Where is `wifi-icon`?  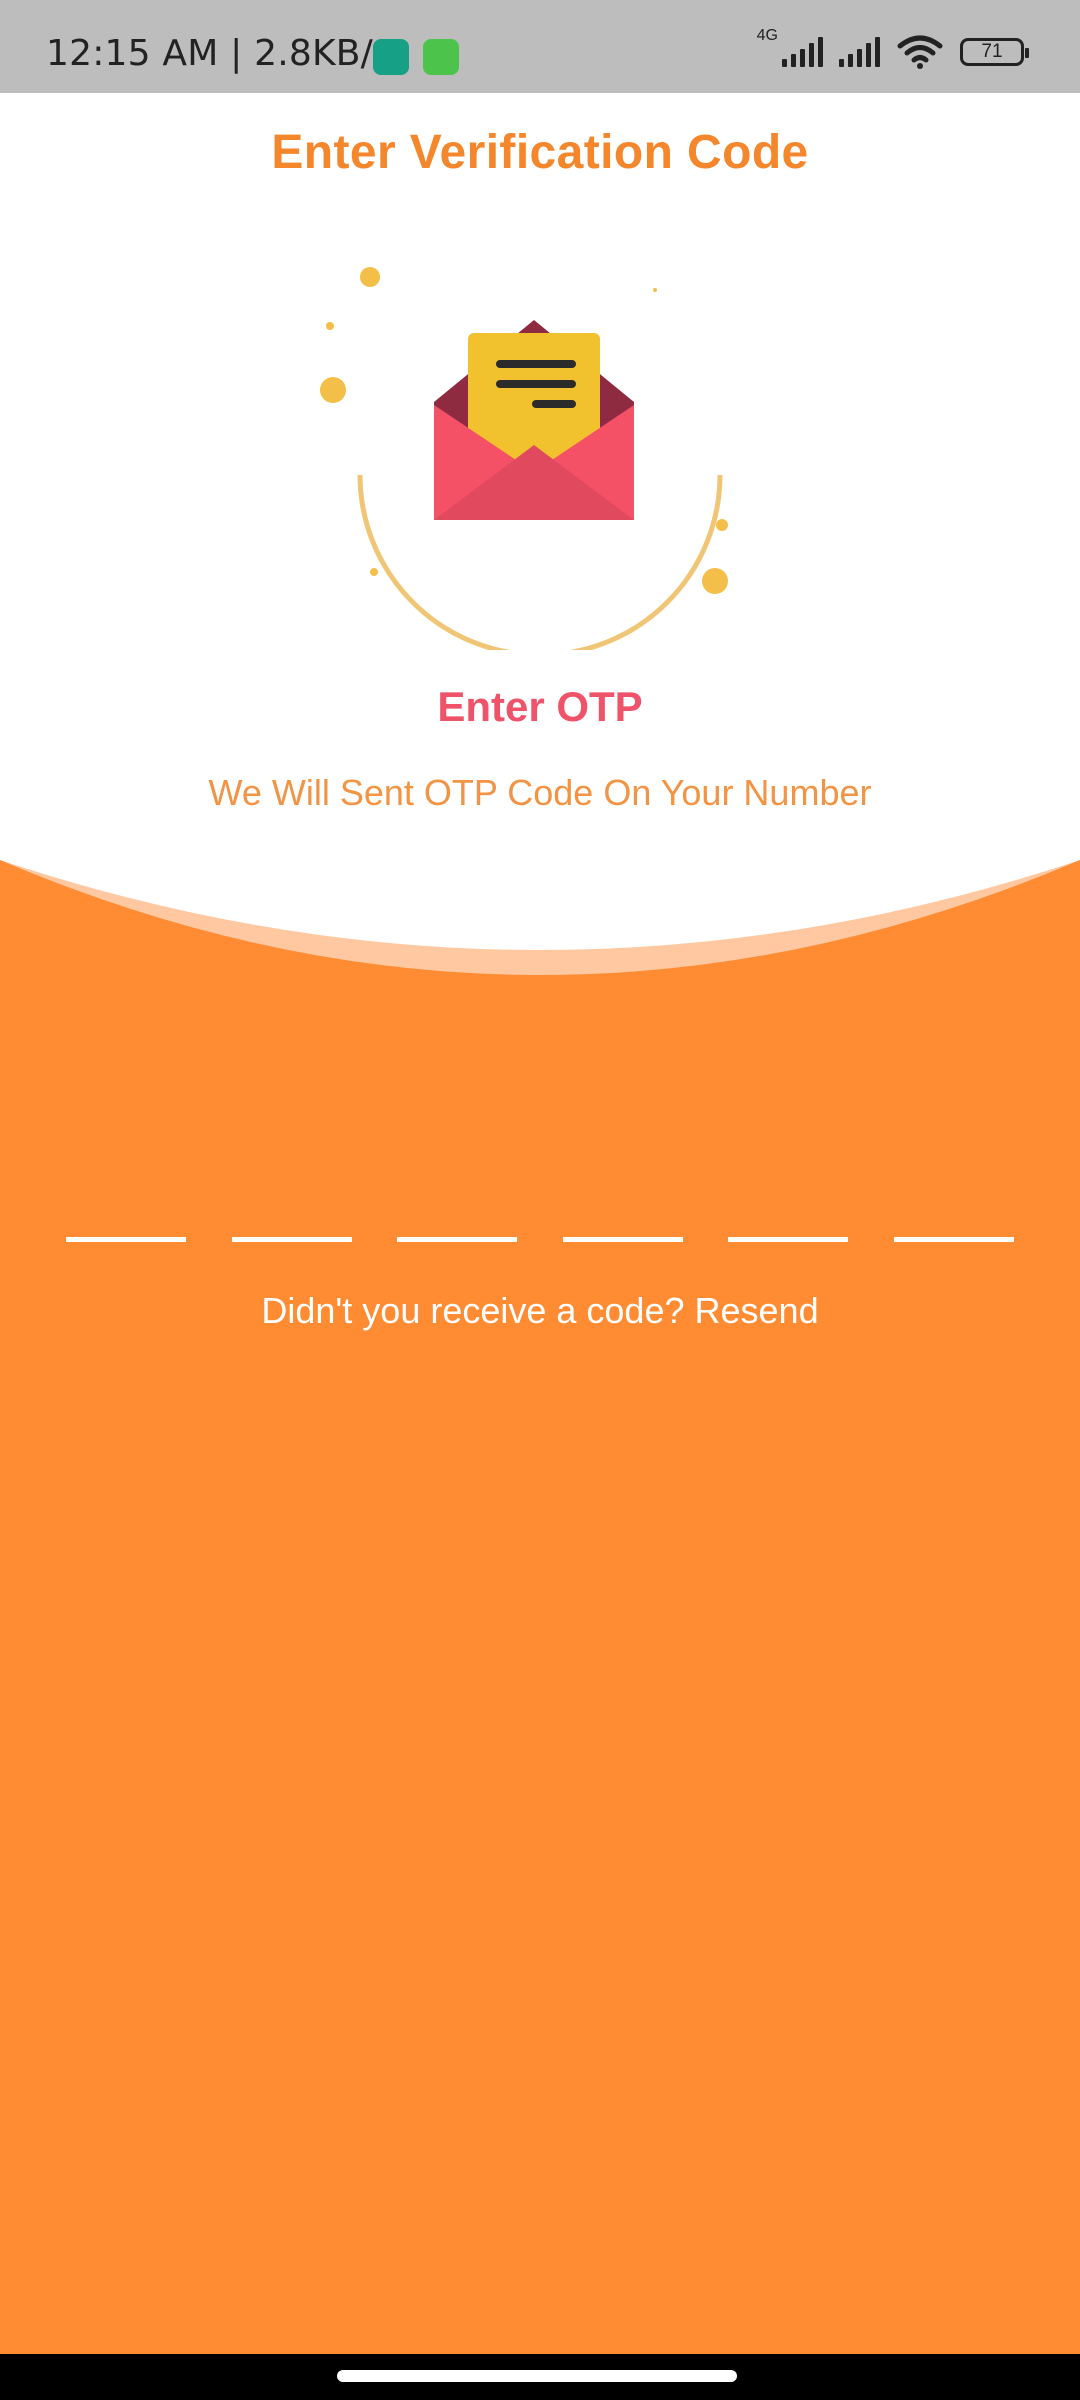 wifi-icon is located at coordinates (920, 52).